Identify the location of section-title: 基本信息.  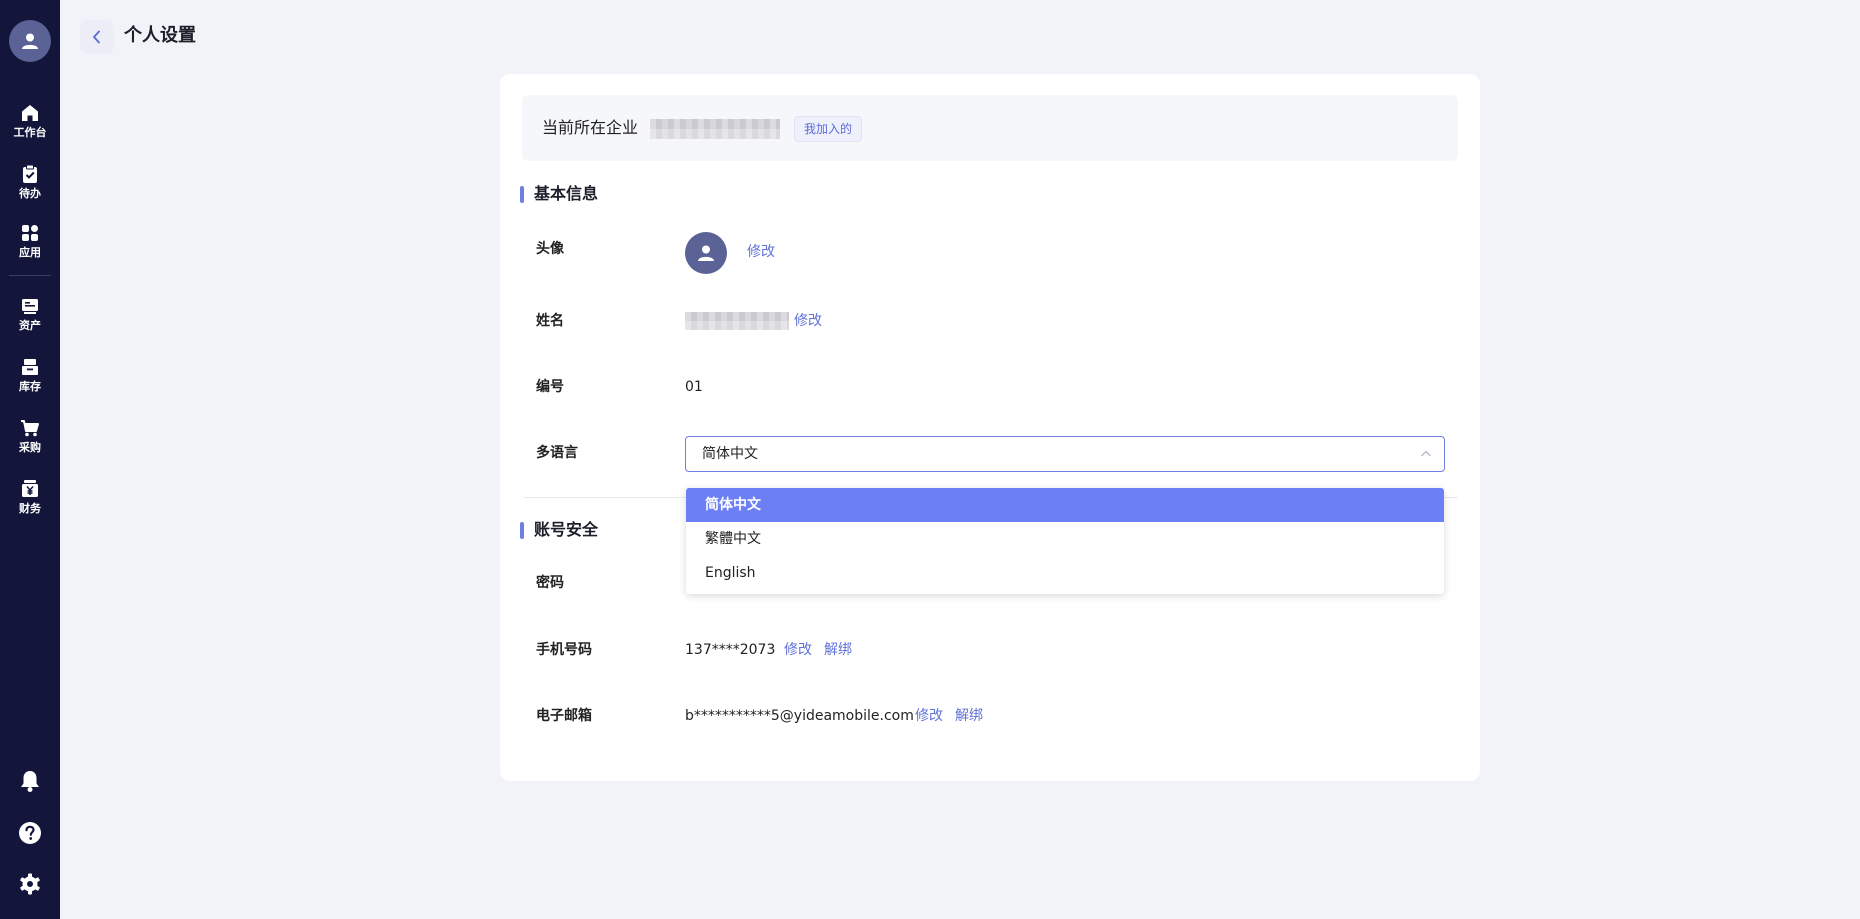
(566, 193).